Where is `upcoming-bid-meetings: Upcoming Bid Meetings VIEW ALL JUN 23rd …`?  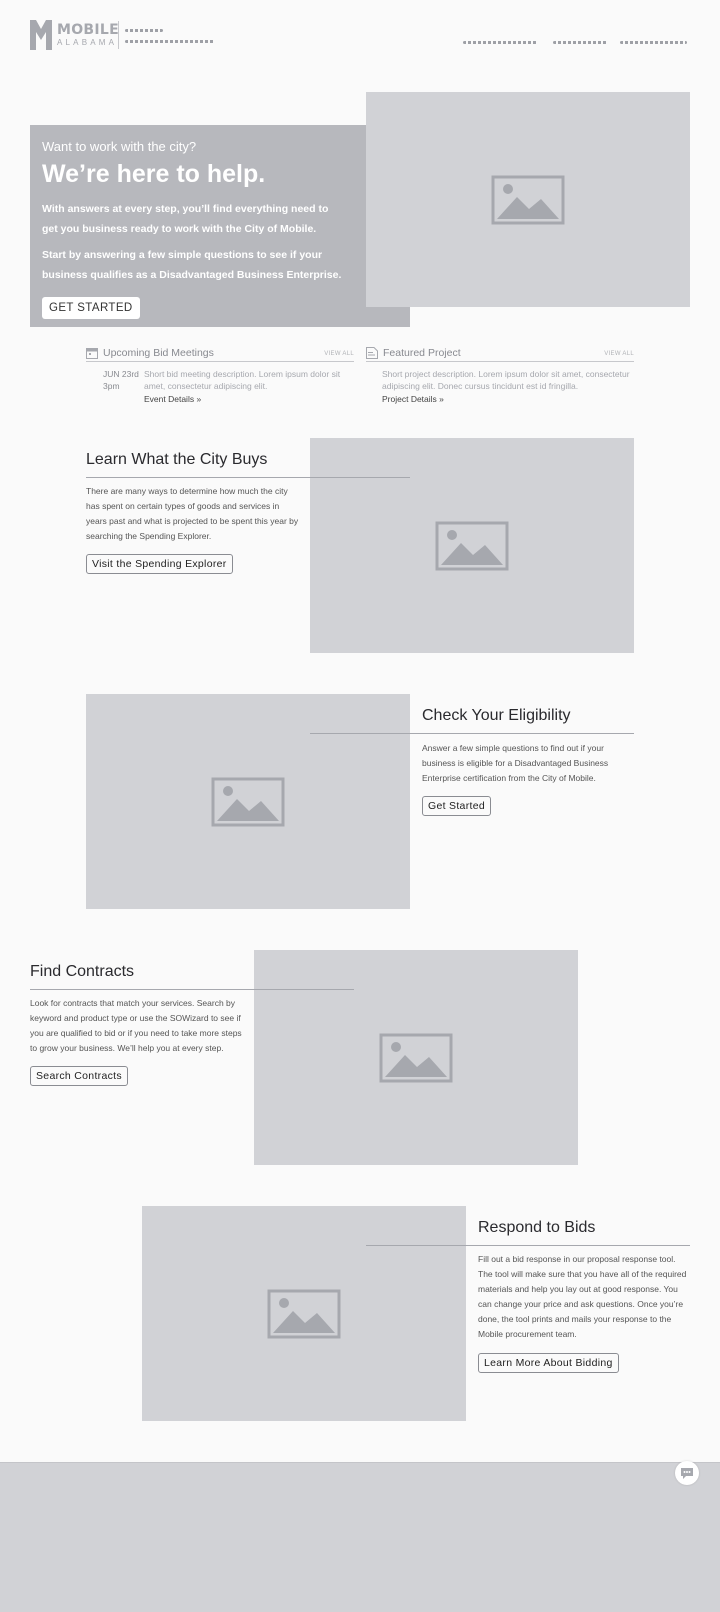 upcoming-bid-meetings: Upcoming Bid Meetings VIEW ALL JUN 23rd … is located at coordinates (220, 376).